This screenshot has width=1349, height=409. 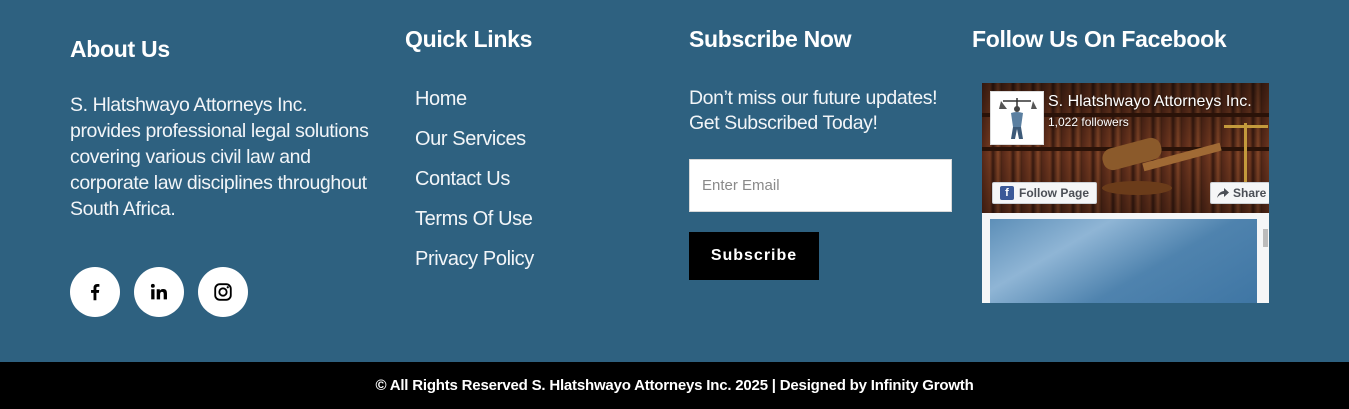 What do you see at coordinates (1088, 122) in the screenshot?
I see `facebook-followers-count: 1,022 followers` at bounding box center [1088, 122].